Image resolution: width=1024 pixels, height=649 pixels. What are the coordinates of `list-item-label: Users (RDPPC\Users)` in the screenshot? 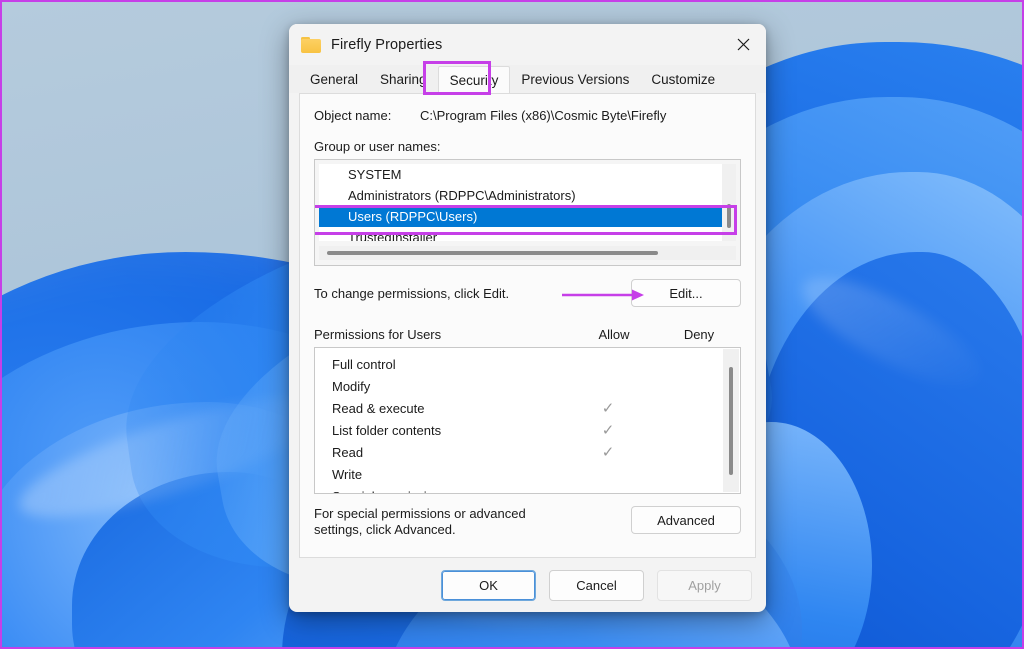 It's located at (413, 216).